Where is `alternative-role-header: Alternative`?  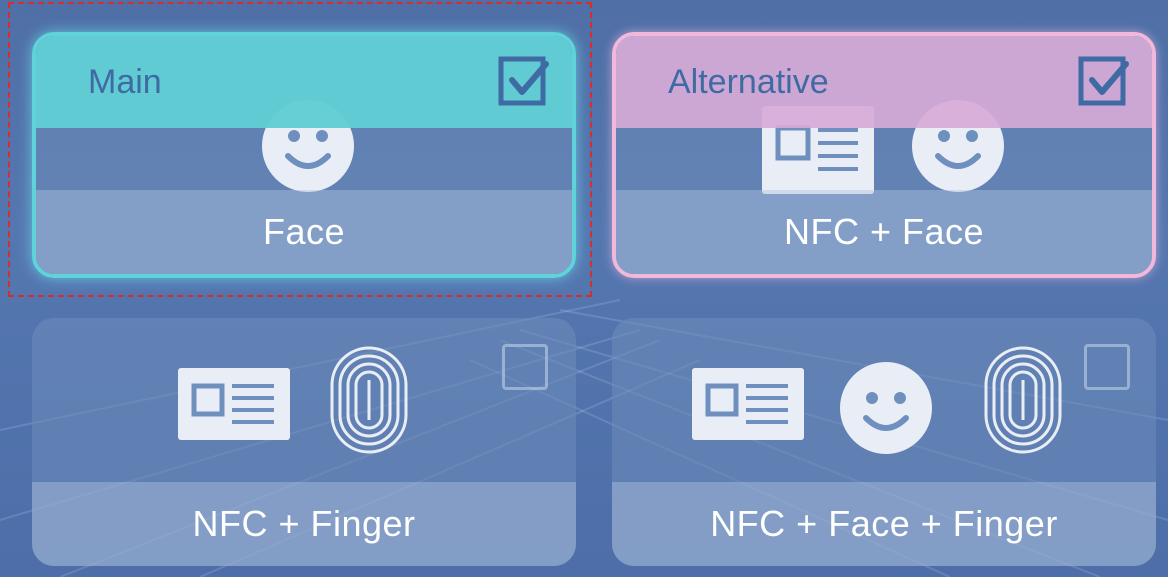 alternative-role-header: Alternative is located at coordinates (884, 82).